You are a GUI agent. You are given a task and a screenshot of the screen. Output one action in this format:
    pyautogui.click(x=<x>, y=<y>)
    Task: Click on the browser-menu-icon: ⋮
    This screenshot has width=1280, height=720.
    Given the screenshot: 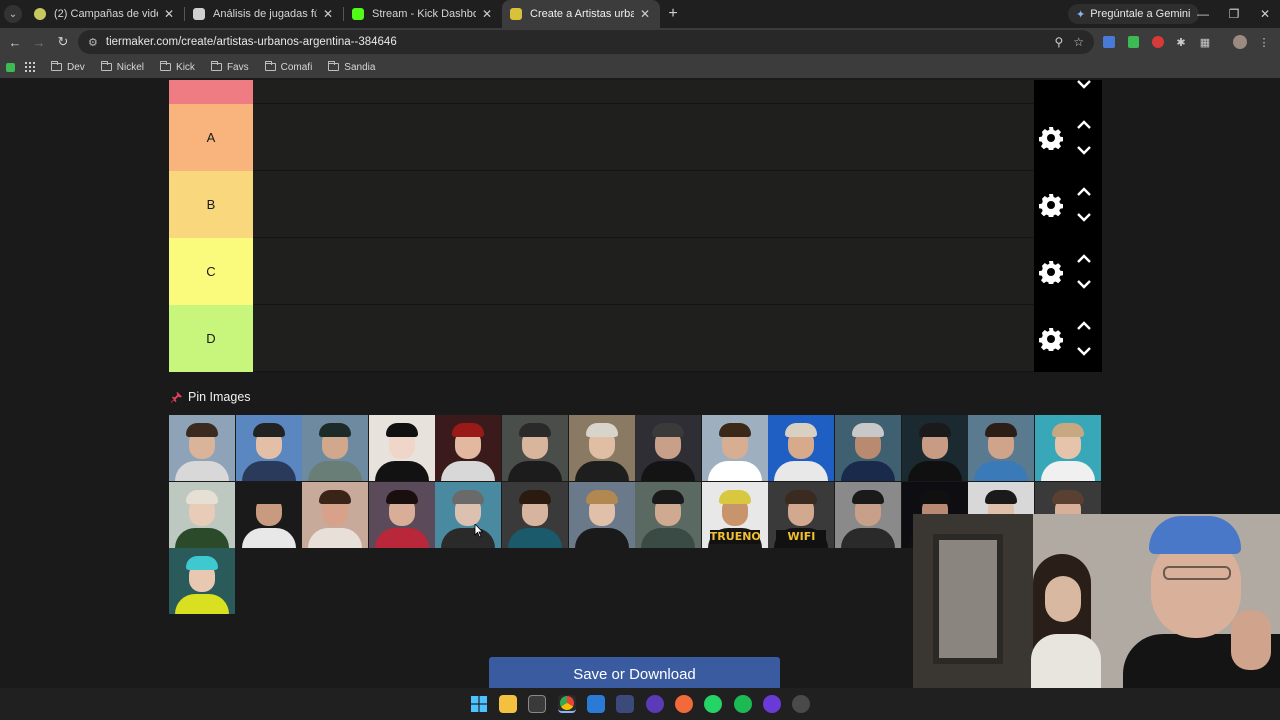 What is the action you would take?
    pyautogui.click(x=1264, y=42)
    